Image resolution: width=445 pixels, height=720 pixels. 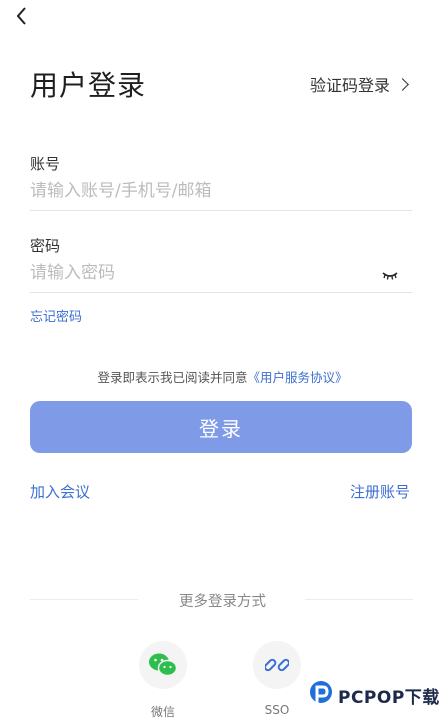 What do you see at coordinates (221, 292) in the screenshot?
I see `password-divider` at bounding box center [221, 292].